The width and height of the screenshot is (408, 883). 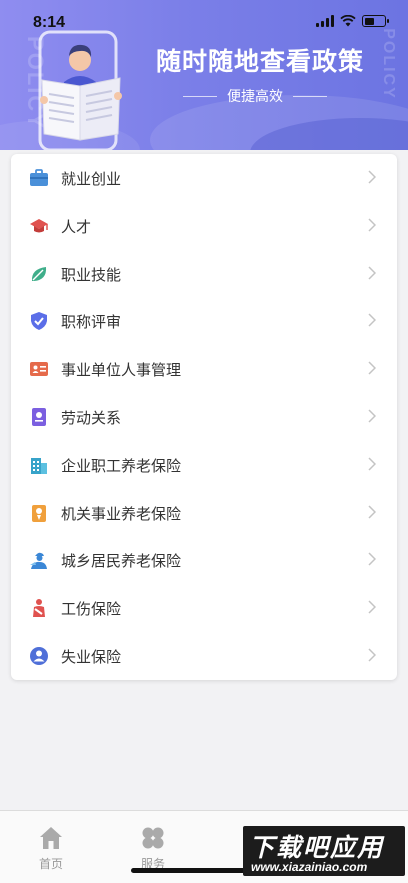 What do you see at coordinates (39, 225) in the screenshot?
I see `graduation-cap-icon` at bounding box center [39, 225].